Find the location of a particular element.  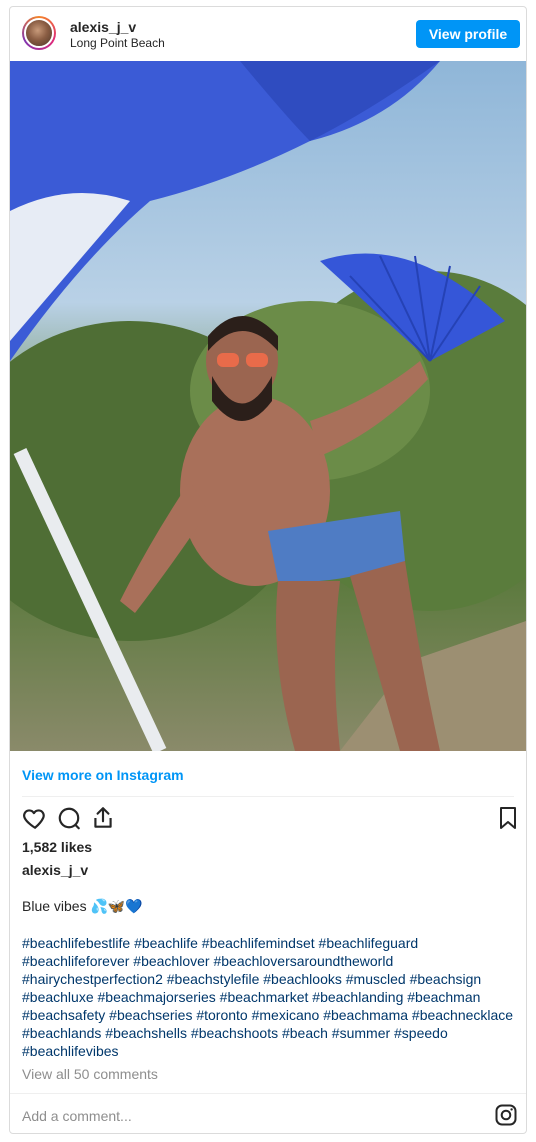

view-profile-button: View profile is located at coordinates (468, 34).